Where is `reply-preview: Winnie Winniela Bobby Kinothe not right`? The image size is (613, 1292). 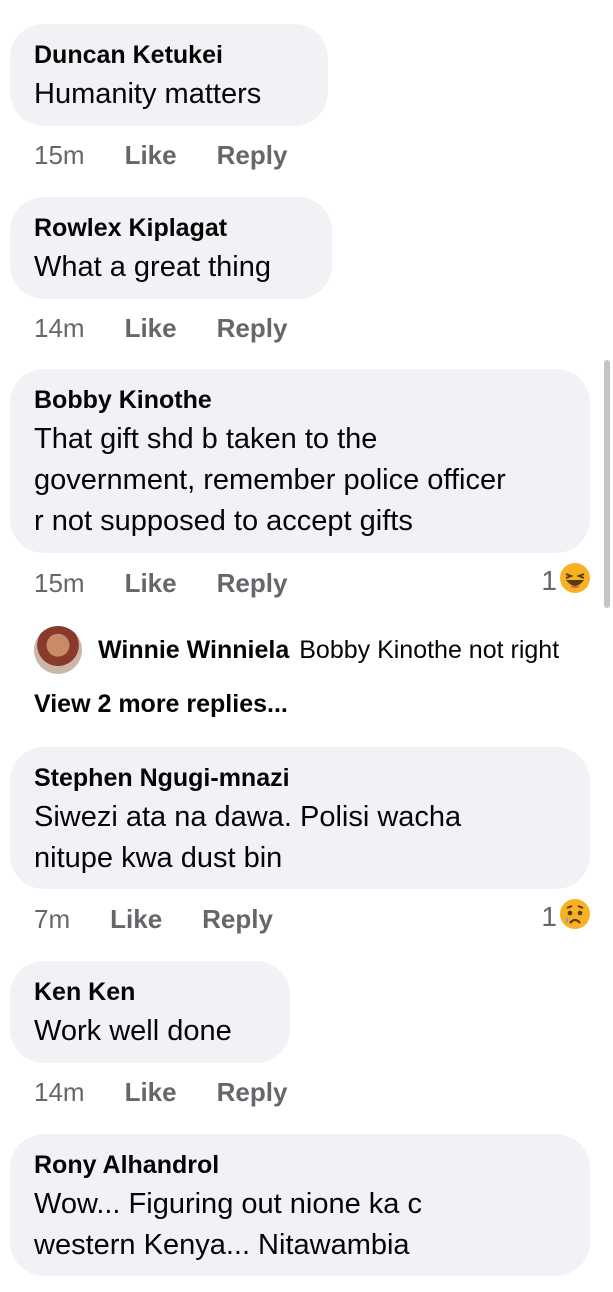 reply-preview: Winnie Winniela Bobby Kinothe not right is located at coordinates (296, 650).